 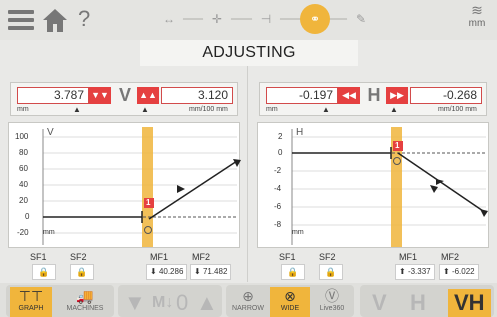 What do you see at coordinates (379, 303) in the screenshot?
I see `v-button: V` at bounding box center [379, 303].